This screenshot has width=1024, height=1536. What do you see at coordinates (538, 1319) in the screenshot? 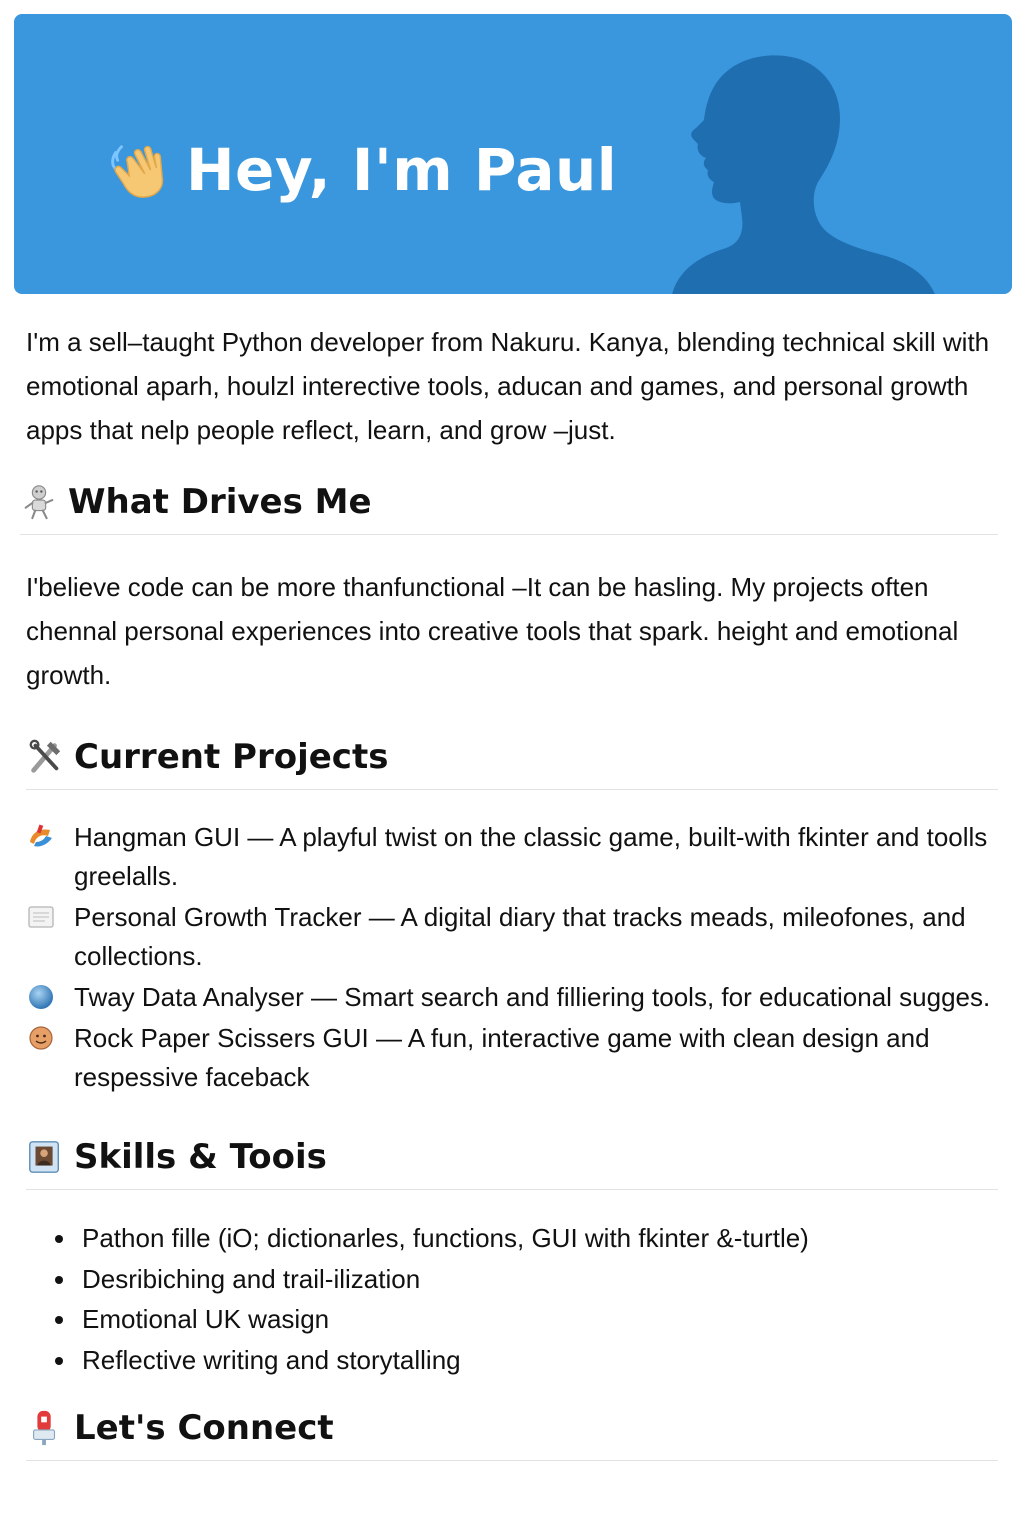
I see `list-item: Emotional UK wasign` at bounding box center [538, 1319].